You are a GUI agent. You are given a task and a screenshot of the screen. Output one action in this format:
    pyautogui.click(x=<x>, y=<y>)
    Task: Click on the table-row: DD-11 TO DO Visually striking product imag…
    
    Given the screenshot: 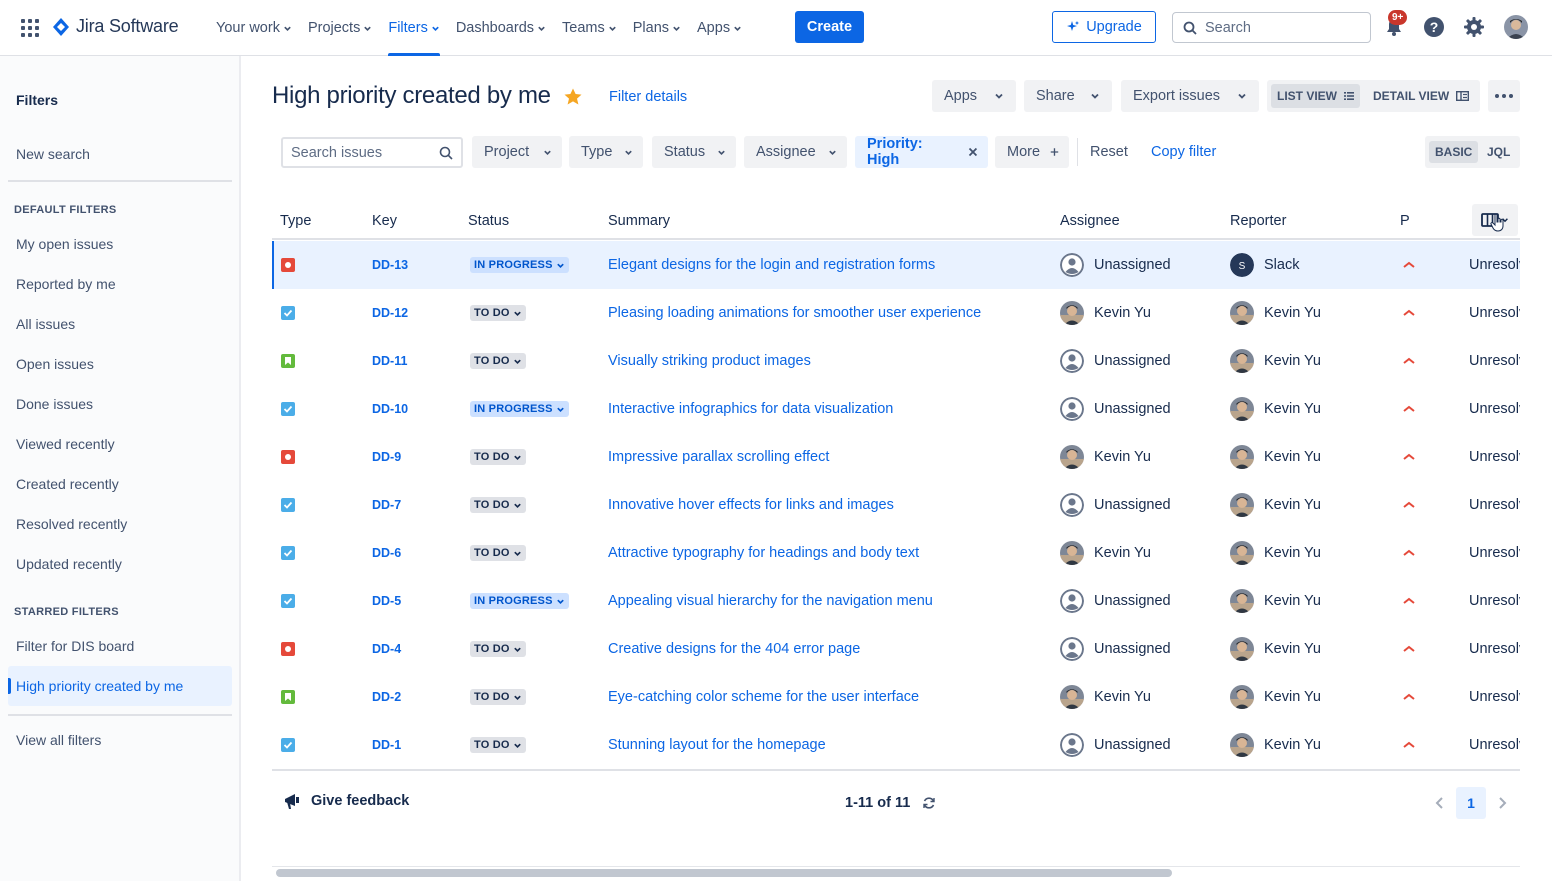 What is the action you would take?
    pyautogui.click(x=896, y=361)
    